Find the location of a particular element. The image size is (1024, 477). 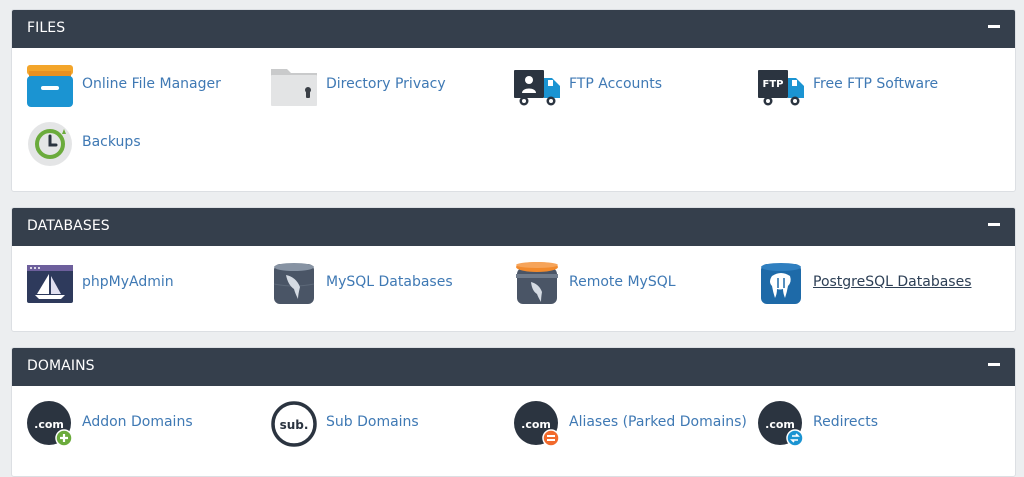

domains-collapse-button is located at coordinates (994, 365).